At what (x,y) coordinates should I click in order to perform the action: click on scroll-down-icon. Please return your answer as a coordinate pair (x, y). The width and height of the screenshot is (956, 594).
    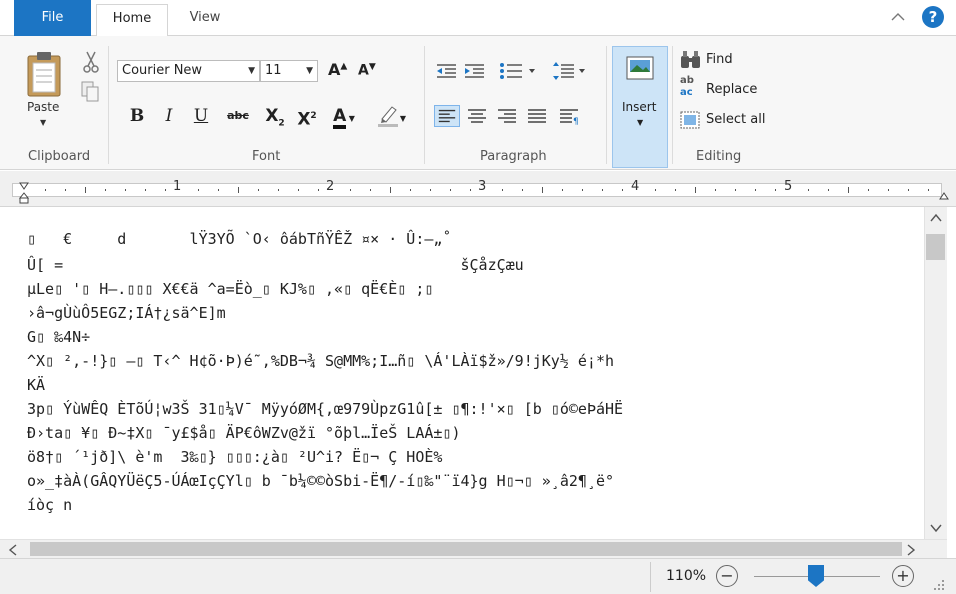
    Looking at the image, I should click on (936, 528).